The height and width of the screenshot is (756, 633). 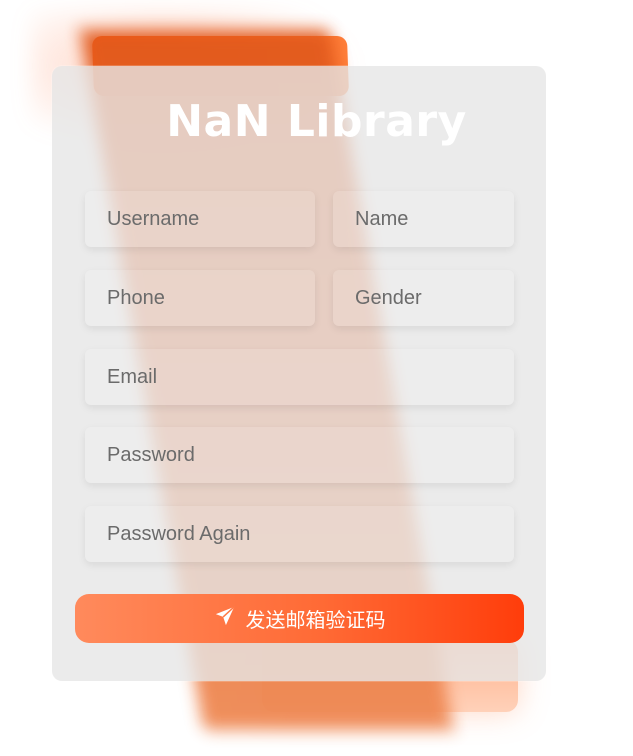 What do you see at coordinates (200, 219) in the screenshot?
I see `username-input` at bounding box center [200, 219].